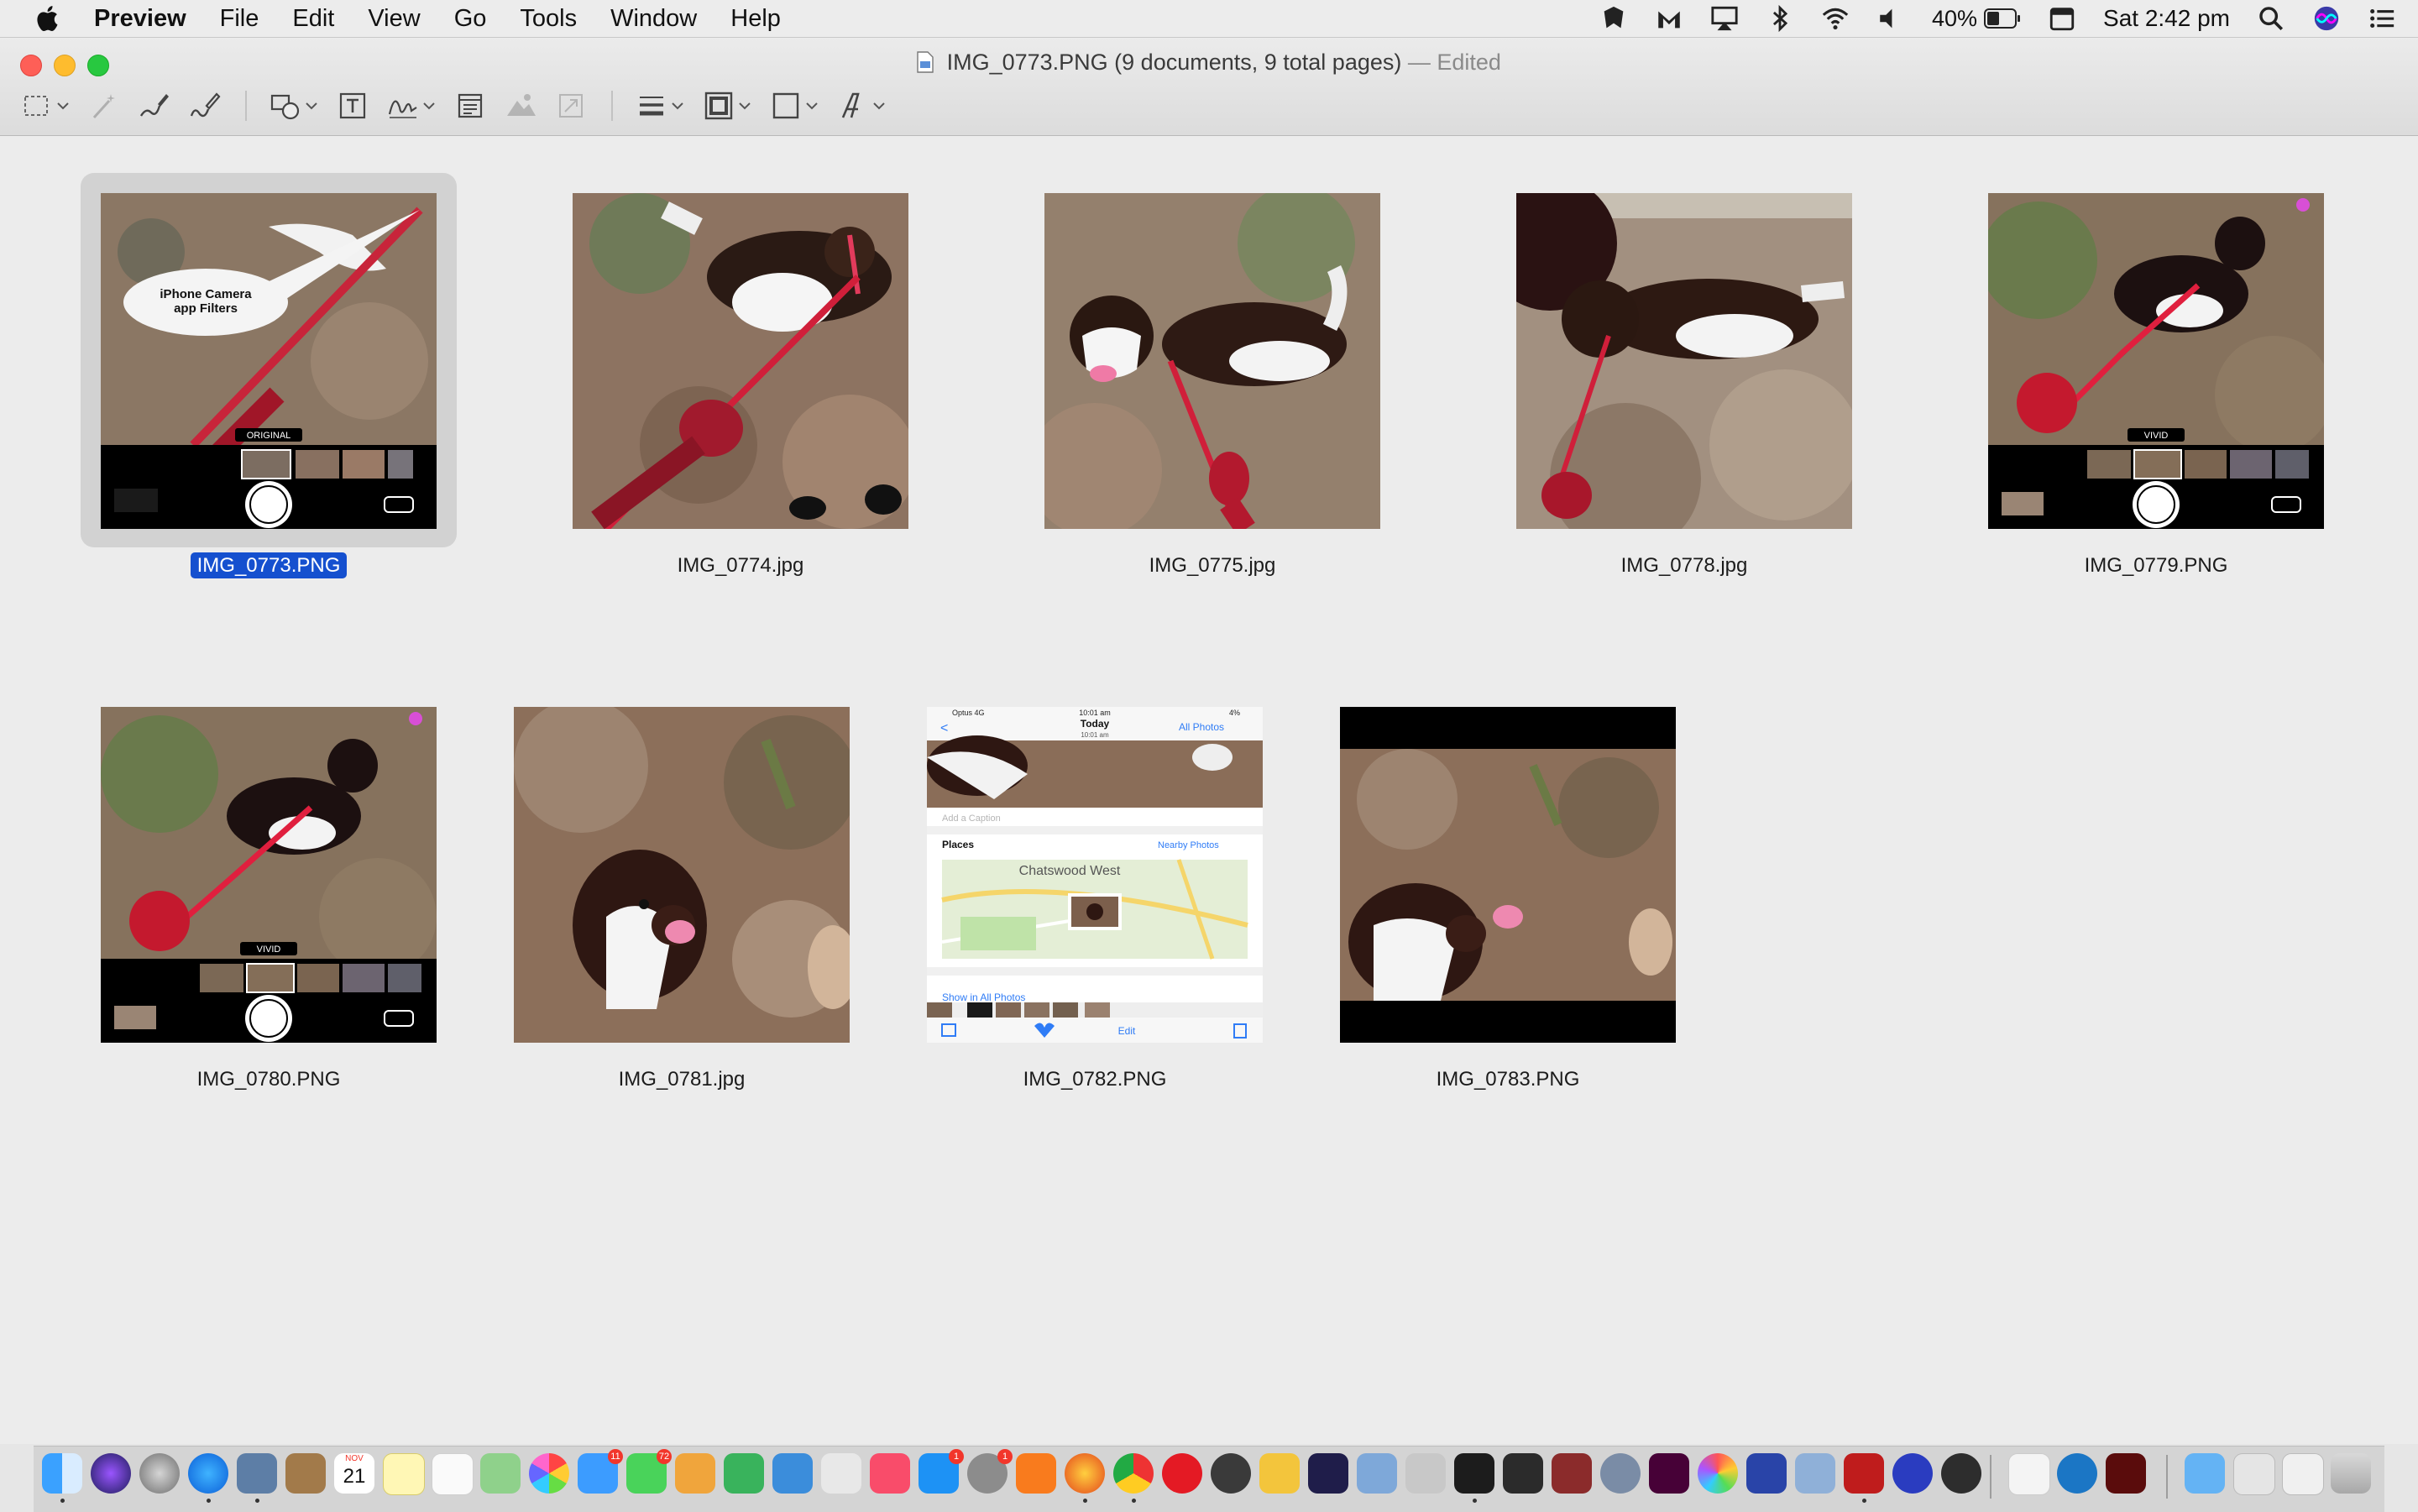 The height and width of the screenshot is (1512, 2418). I want to click on thumbnail-filename: IMG_0773.PNG, so click(269, 565).